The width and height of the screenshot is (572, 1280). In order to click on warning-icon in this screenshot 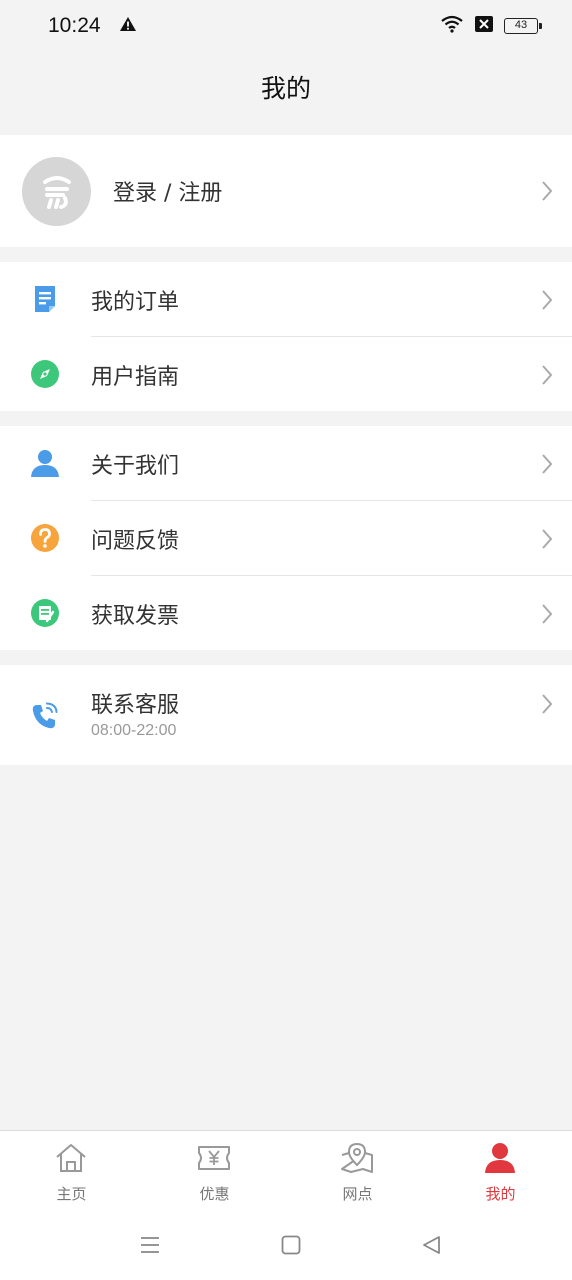, I will do `click(128, 26)`.